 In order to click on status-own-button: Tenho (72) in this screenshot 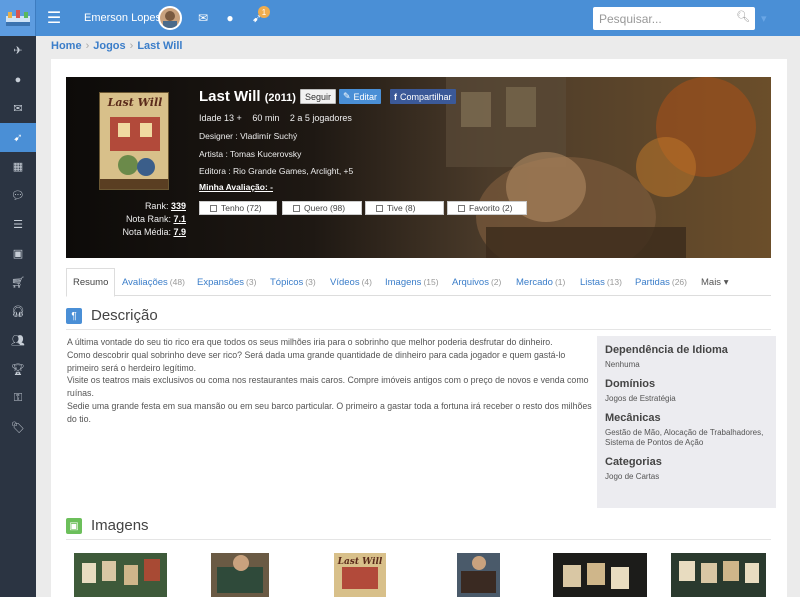, I will do `click(238, 208)`.